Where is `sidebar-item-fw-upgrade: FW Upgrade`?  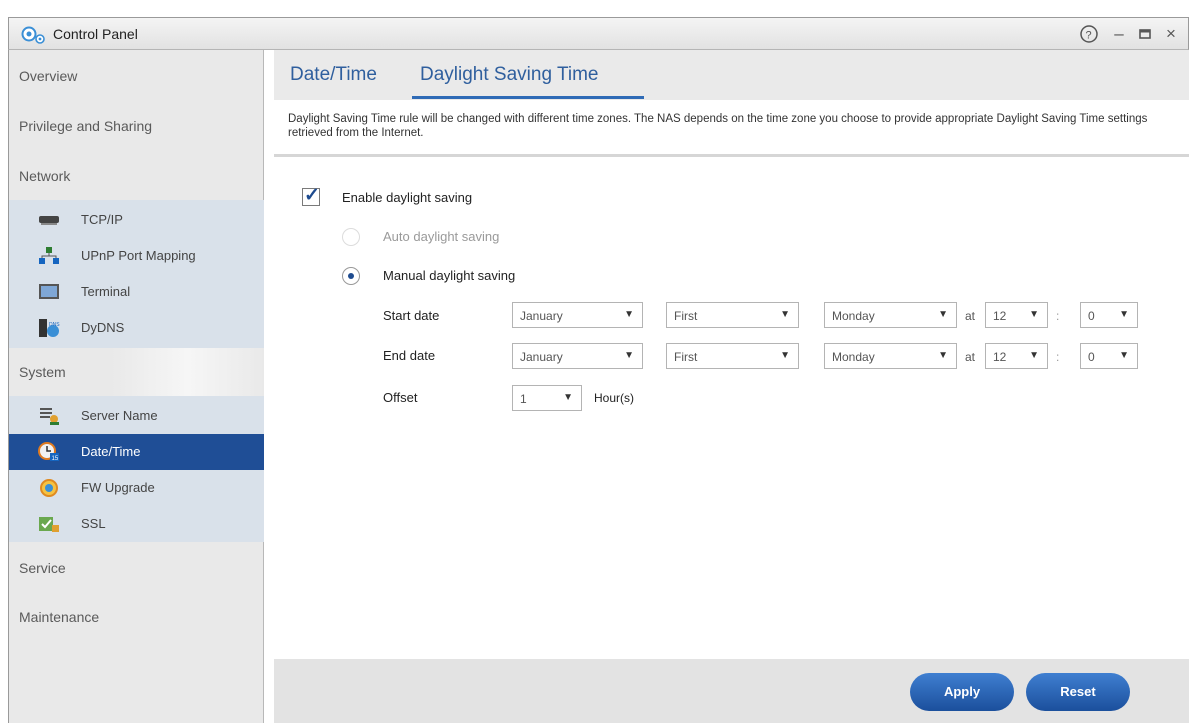 sidebar-item-fw-upgrade: FW Upgrade is located at coordinates (136, 488).